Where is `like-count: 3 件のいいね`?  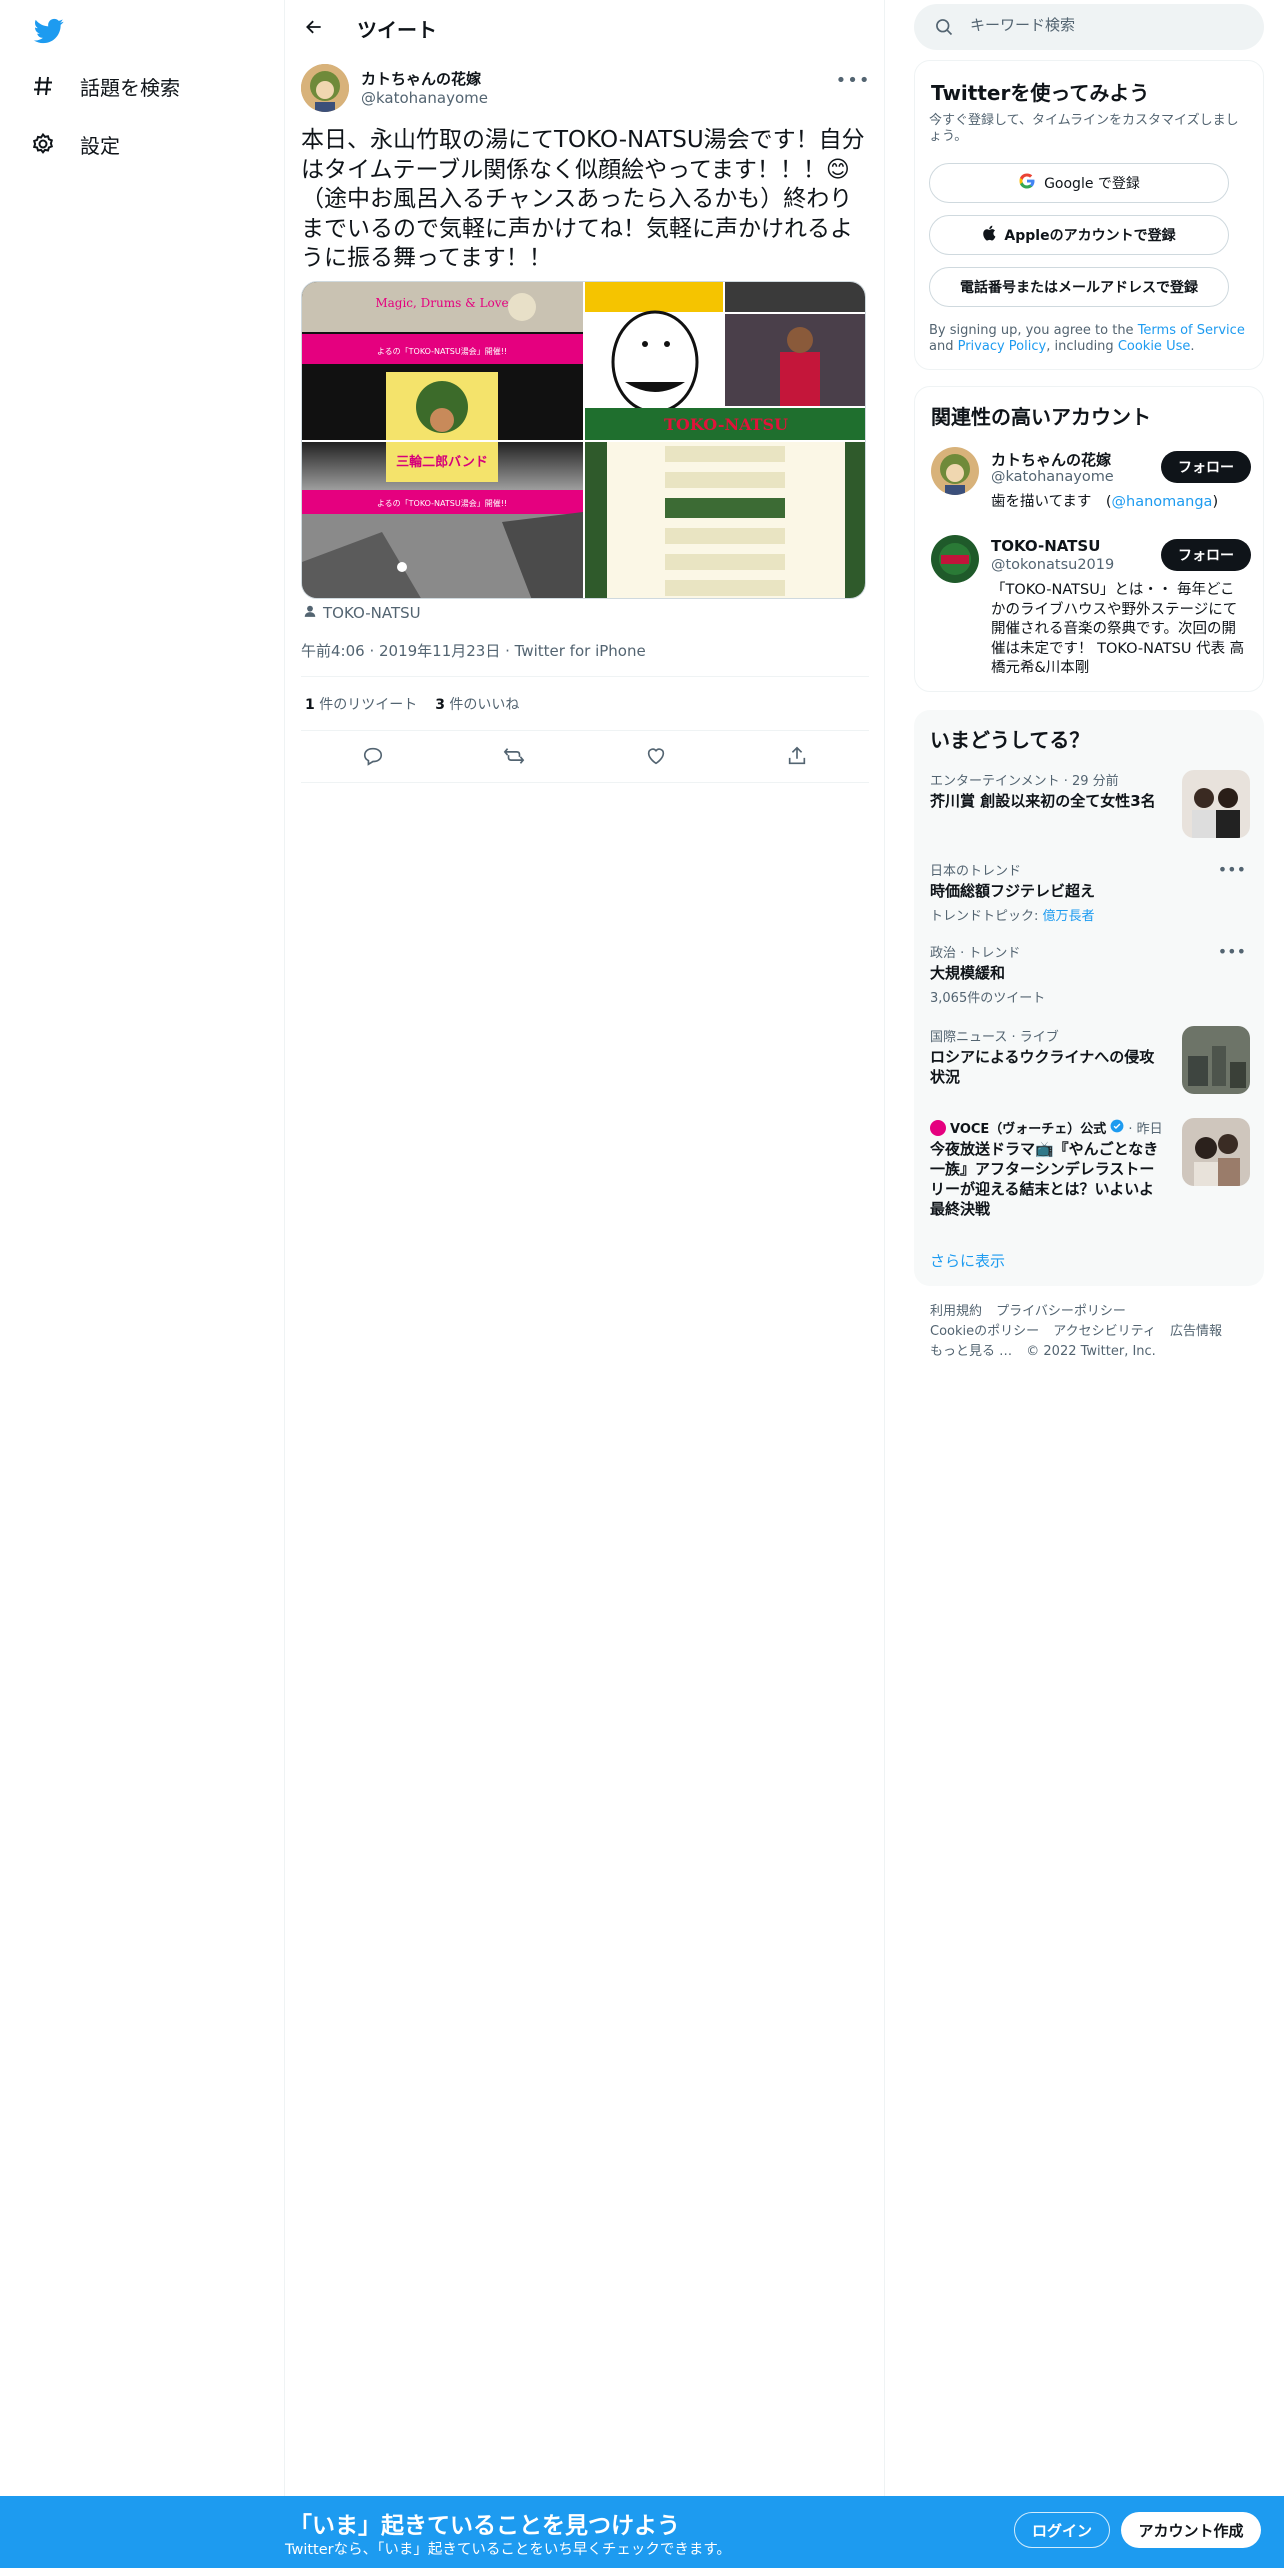
like-count: 3 件のいいね is located at coordinates (477, 704).